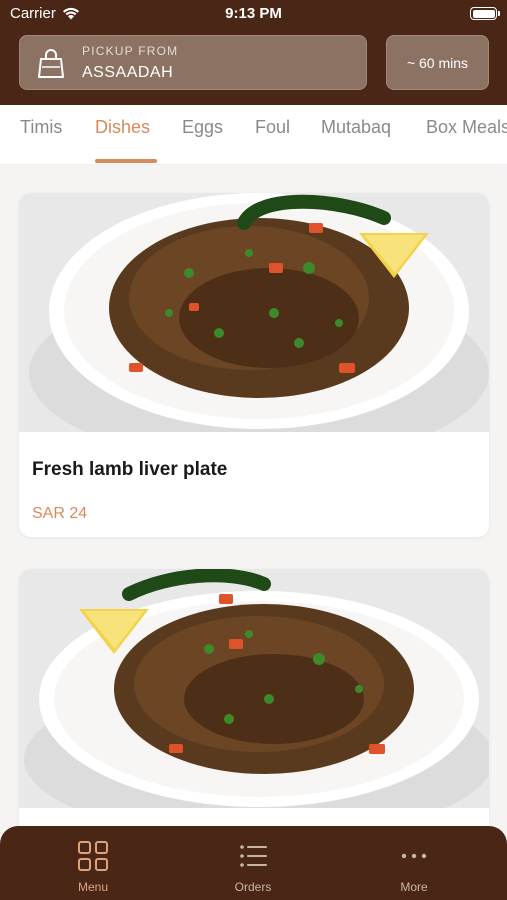 The width and height of the screenshot is (507, 900). I want to click on tab-box-meals: Box Meals, so click(466, 127).